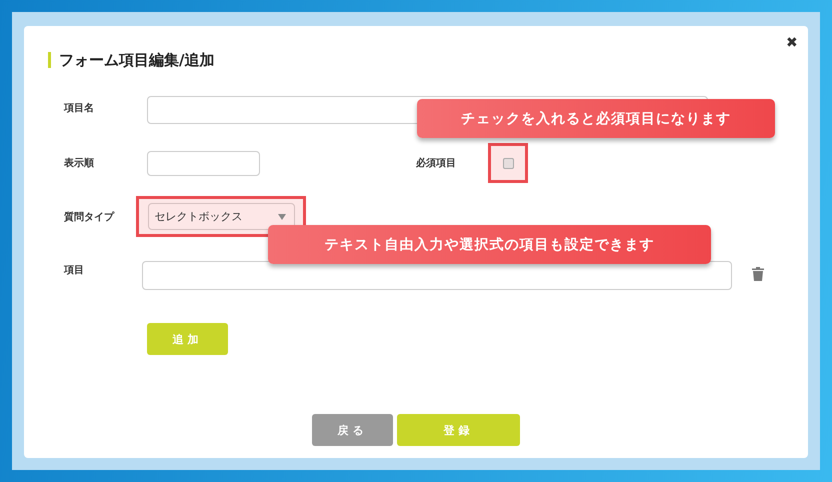 This screenshot has height=482, width=832. I want to click on field-label: 必須項目, so click(436, 163).